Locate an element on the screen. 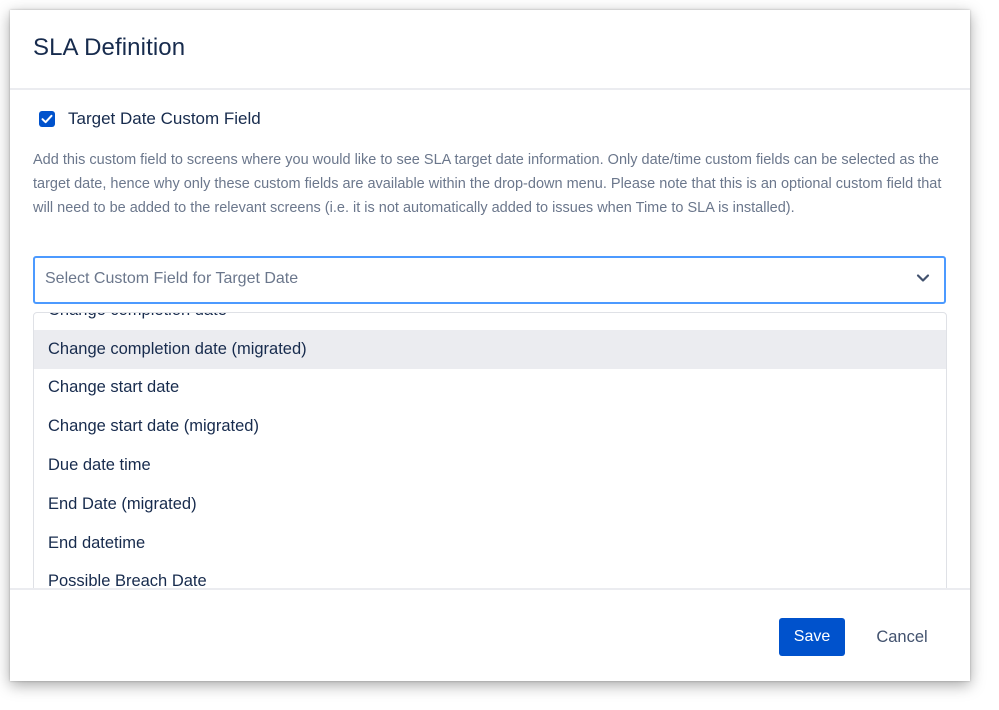  dialog-header: SLA Definition is located at coordinates (490, 50).